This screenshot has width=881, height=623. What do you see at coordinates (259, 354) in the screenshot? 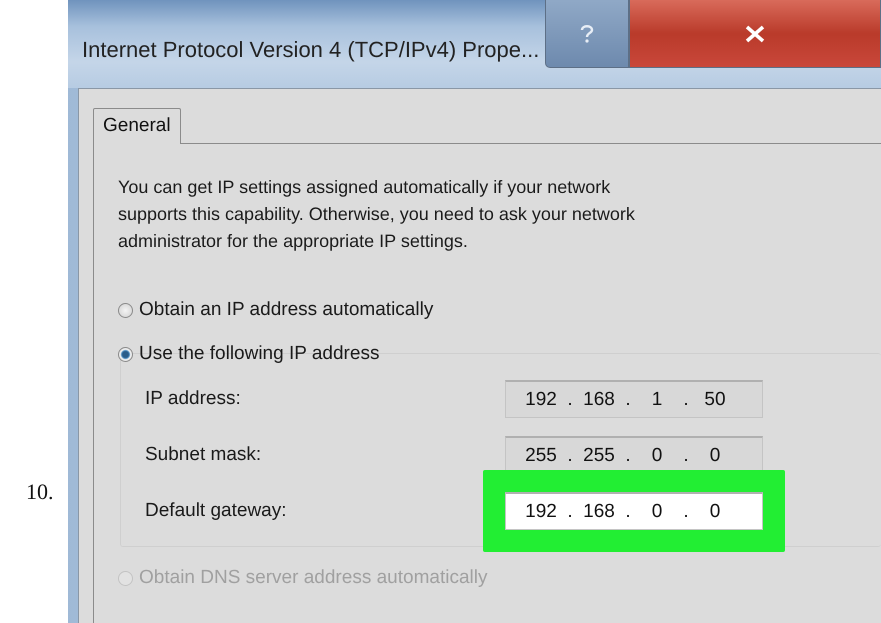
I see `radio-label: Use the following IP address` at bounding box center [259, 354].